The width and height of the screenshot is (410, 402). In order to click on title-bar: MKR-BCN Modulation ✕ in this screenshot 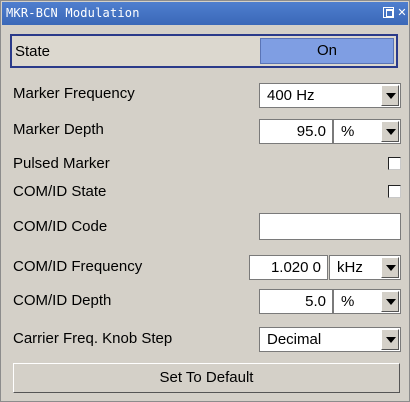, I will do `click(205, 13)`.